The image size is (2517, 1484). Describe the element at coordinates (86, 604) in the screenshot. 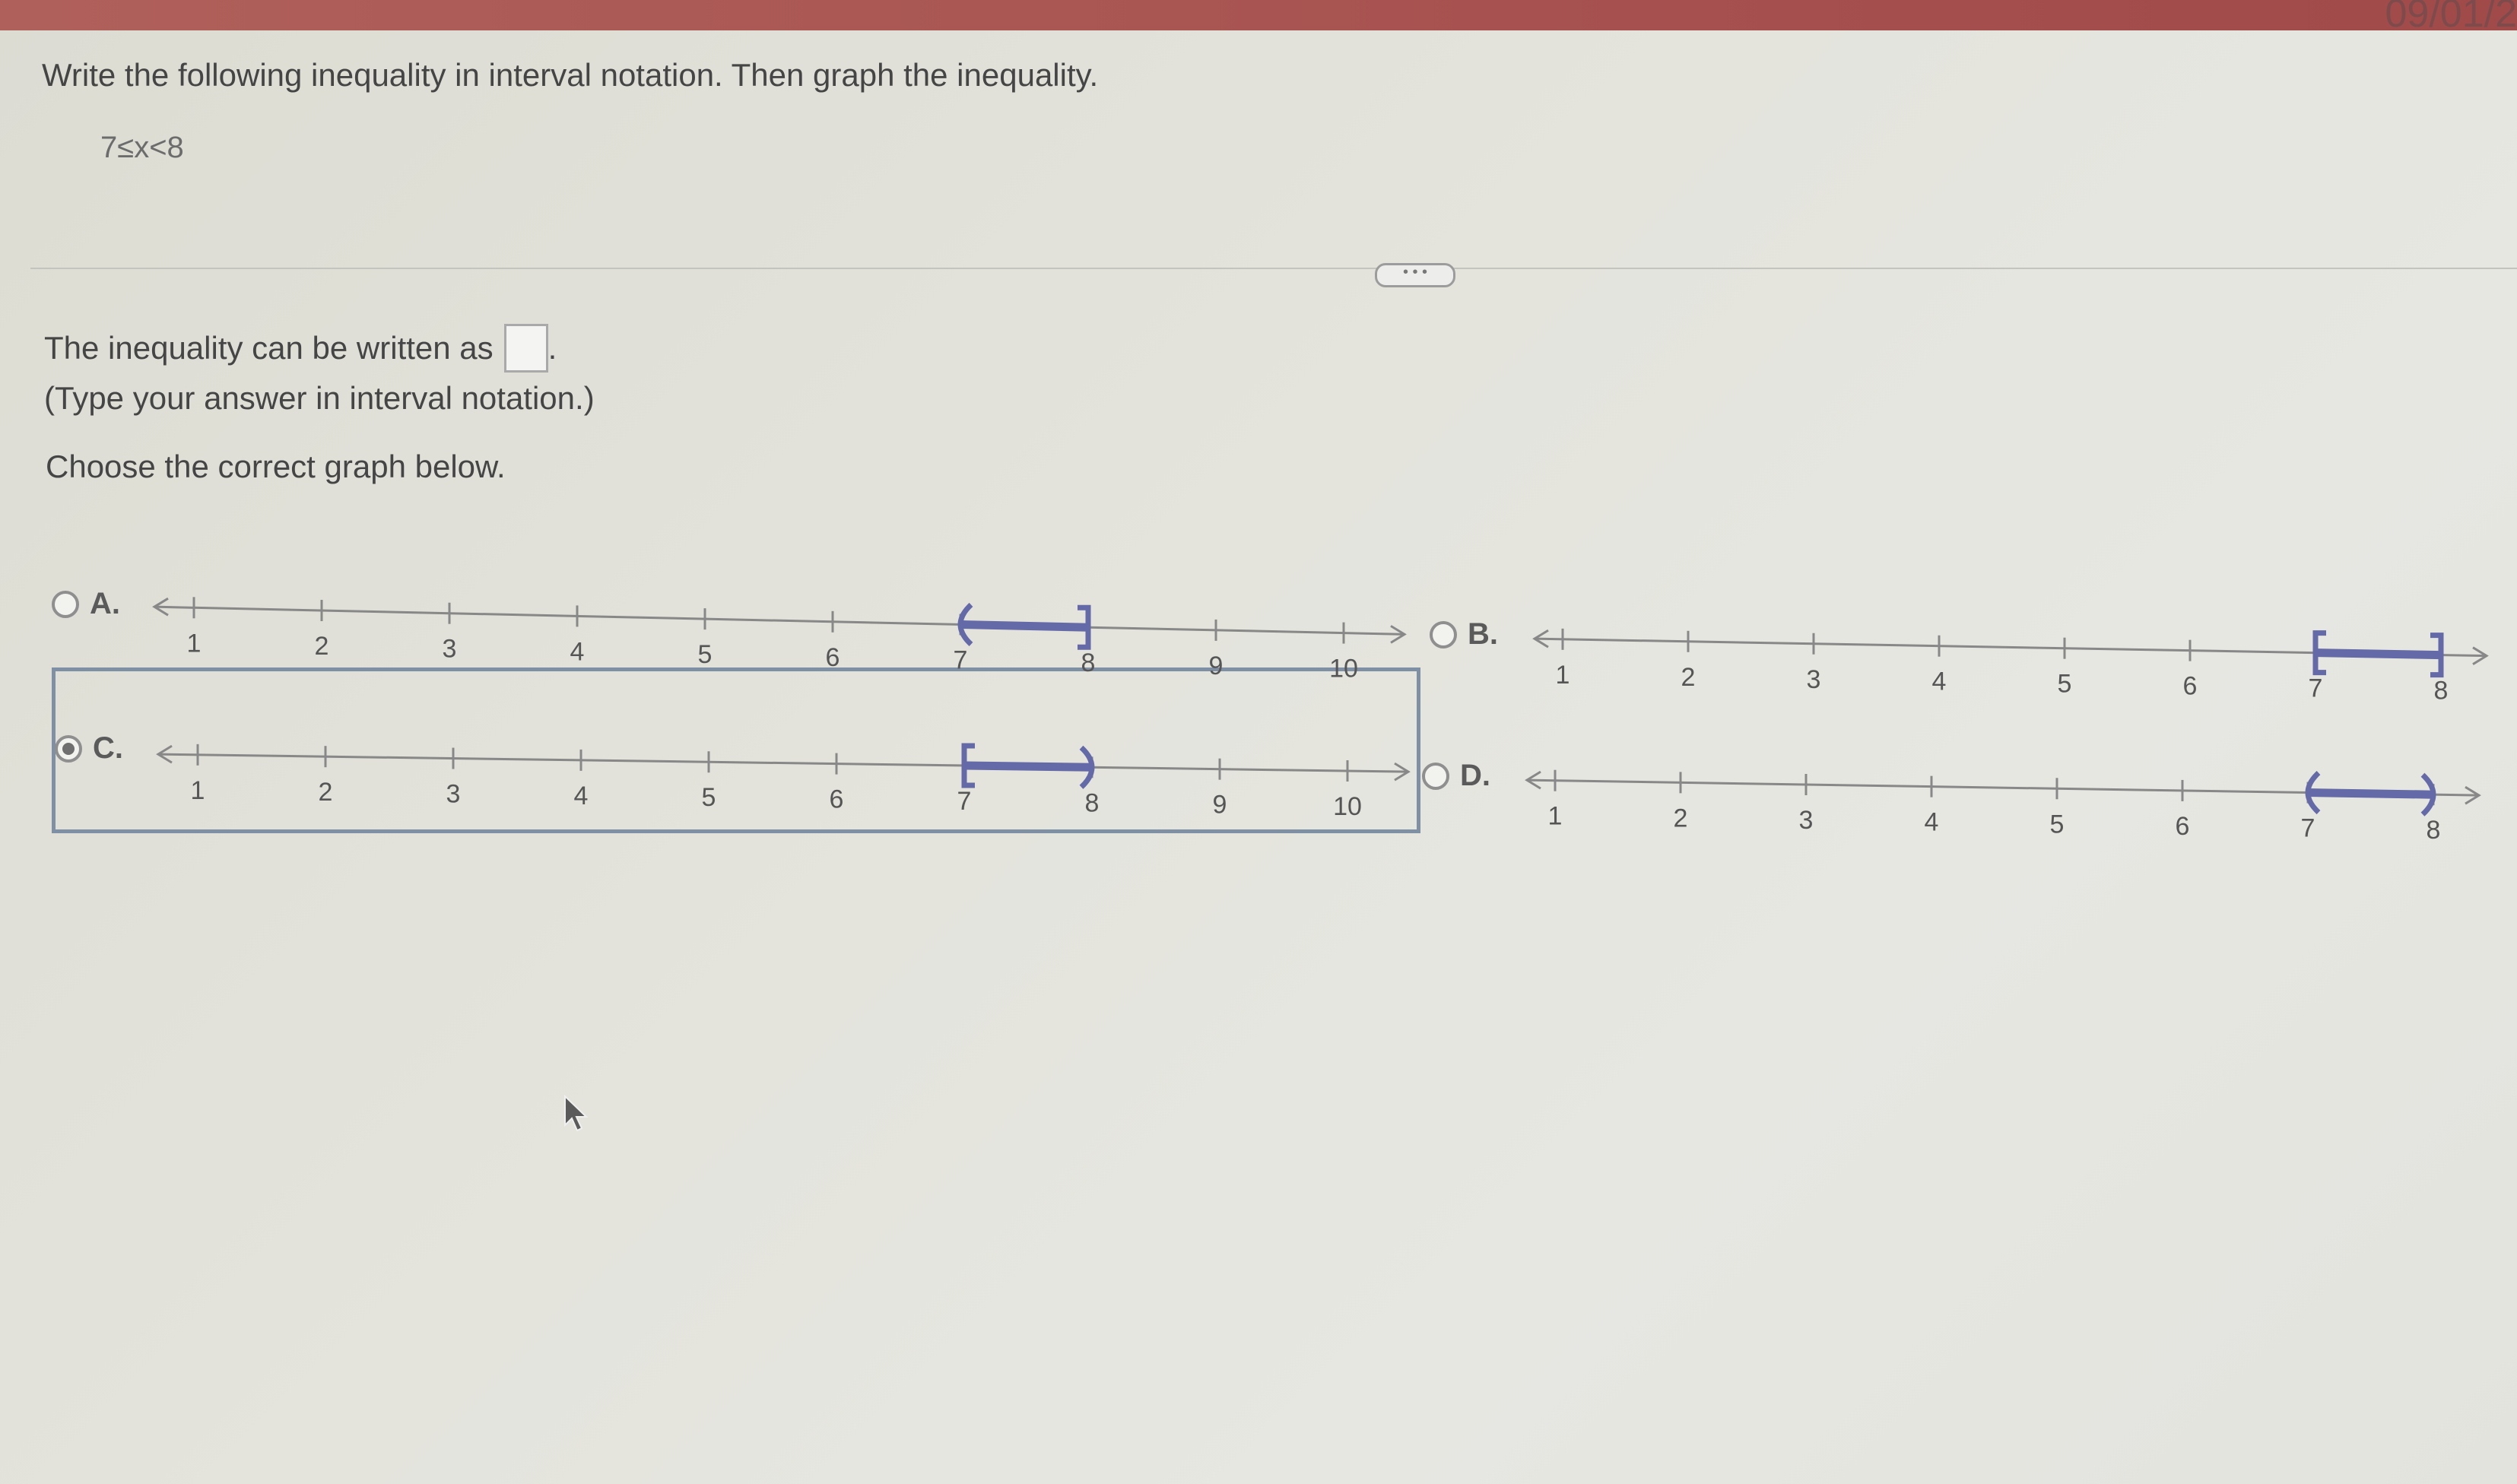

I see `option-a: A.` at that location.